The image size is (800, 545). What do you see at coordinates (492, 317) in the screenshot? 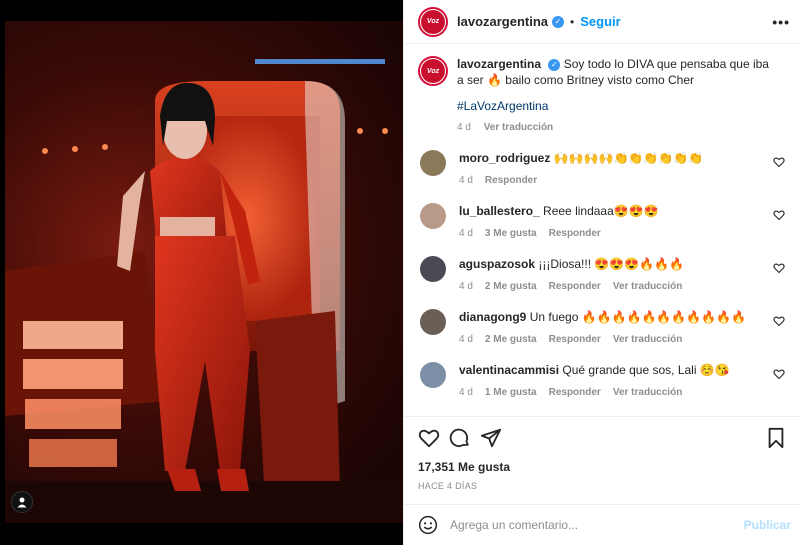
I see `comment-username: dianagong9` at bounding box center [492, 317].